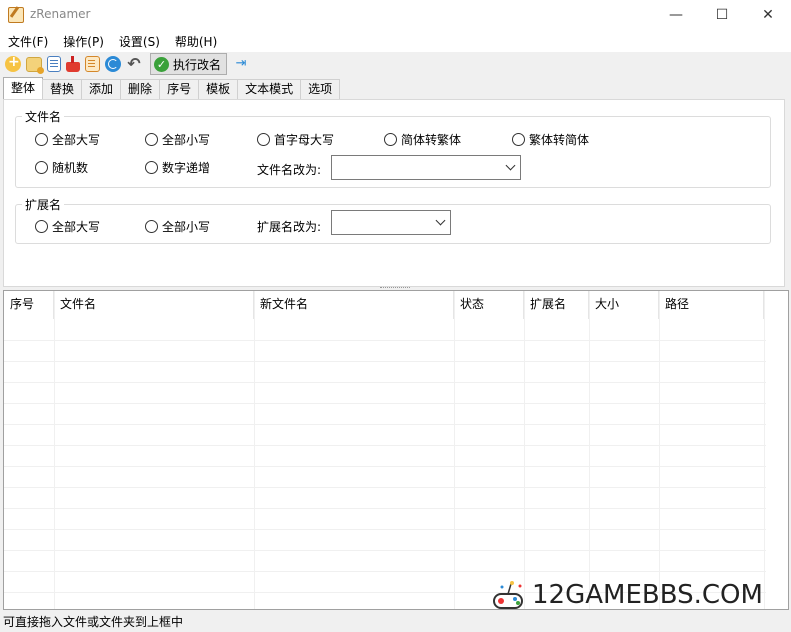  What do you see at coordinates (711, 305) in the screenshot?
I see `column-header-path: 路径` at bounding box center [711, 305].